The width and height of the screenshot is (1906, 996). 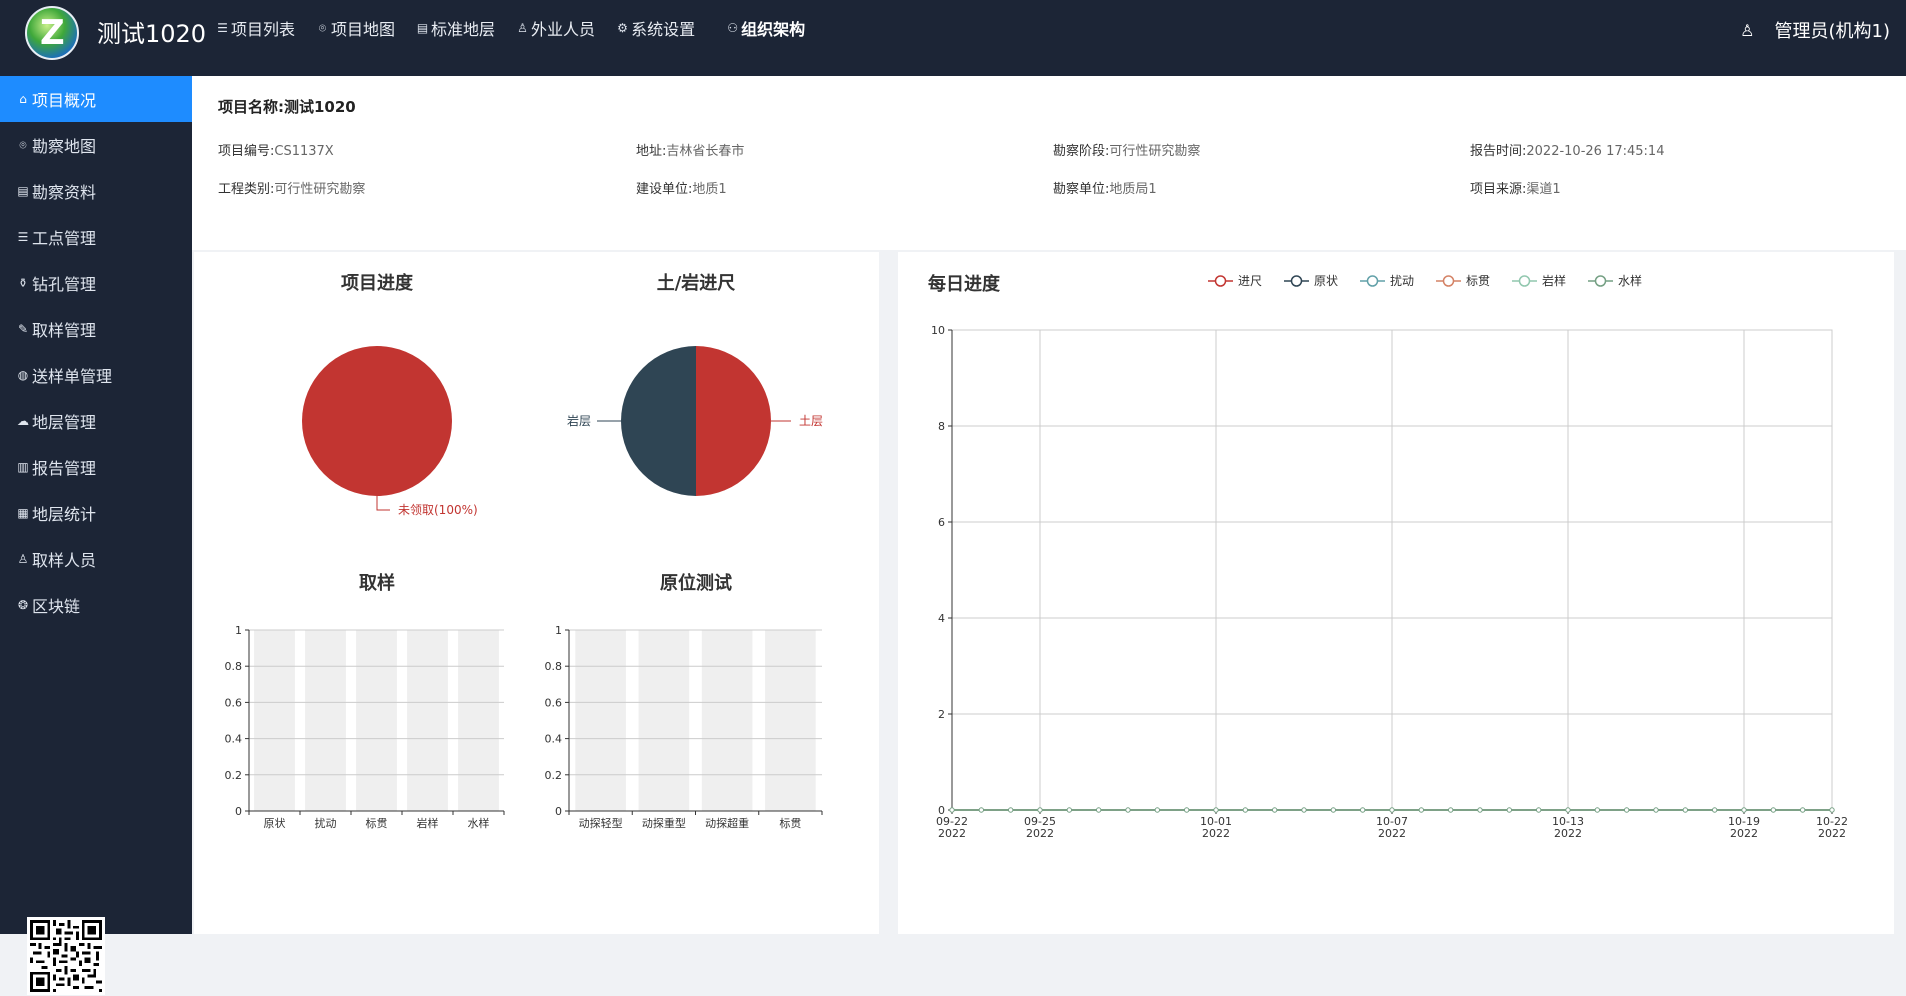 What do you see at coordinates (664, 189) in the screenshot?
I see `field-label: 建设单位:` at bounding box center [664, 189].